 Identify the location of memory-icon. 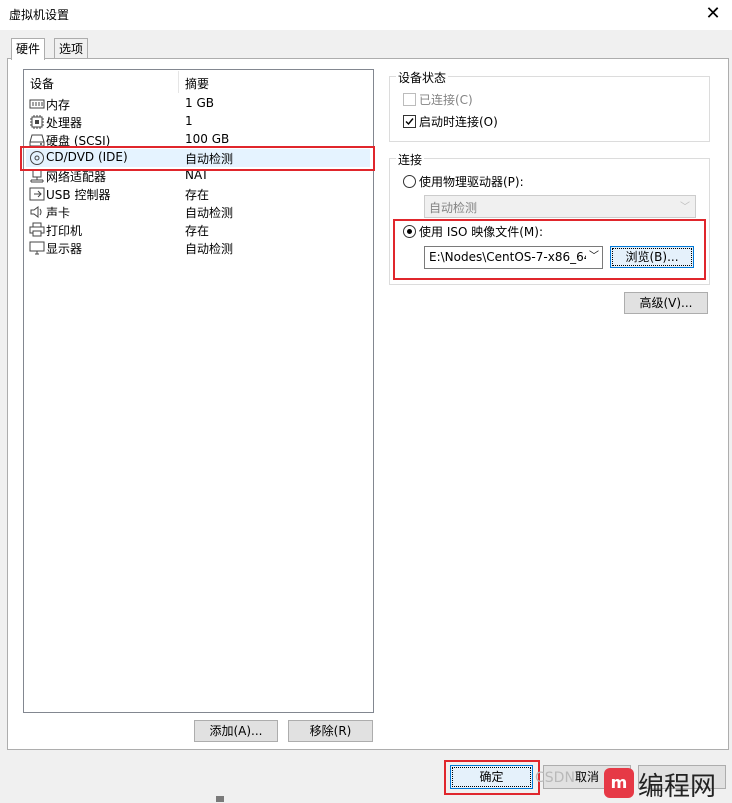
(37, 104).